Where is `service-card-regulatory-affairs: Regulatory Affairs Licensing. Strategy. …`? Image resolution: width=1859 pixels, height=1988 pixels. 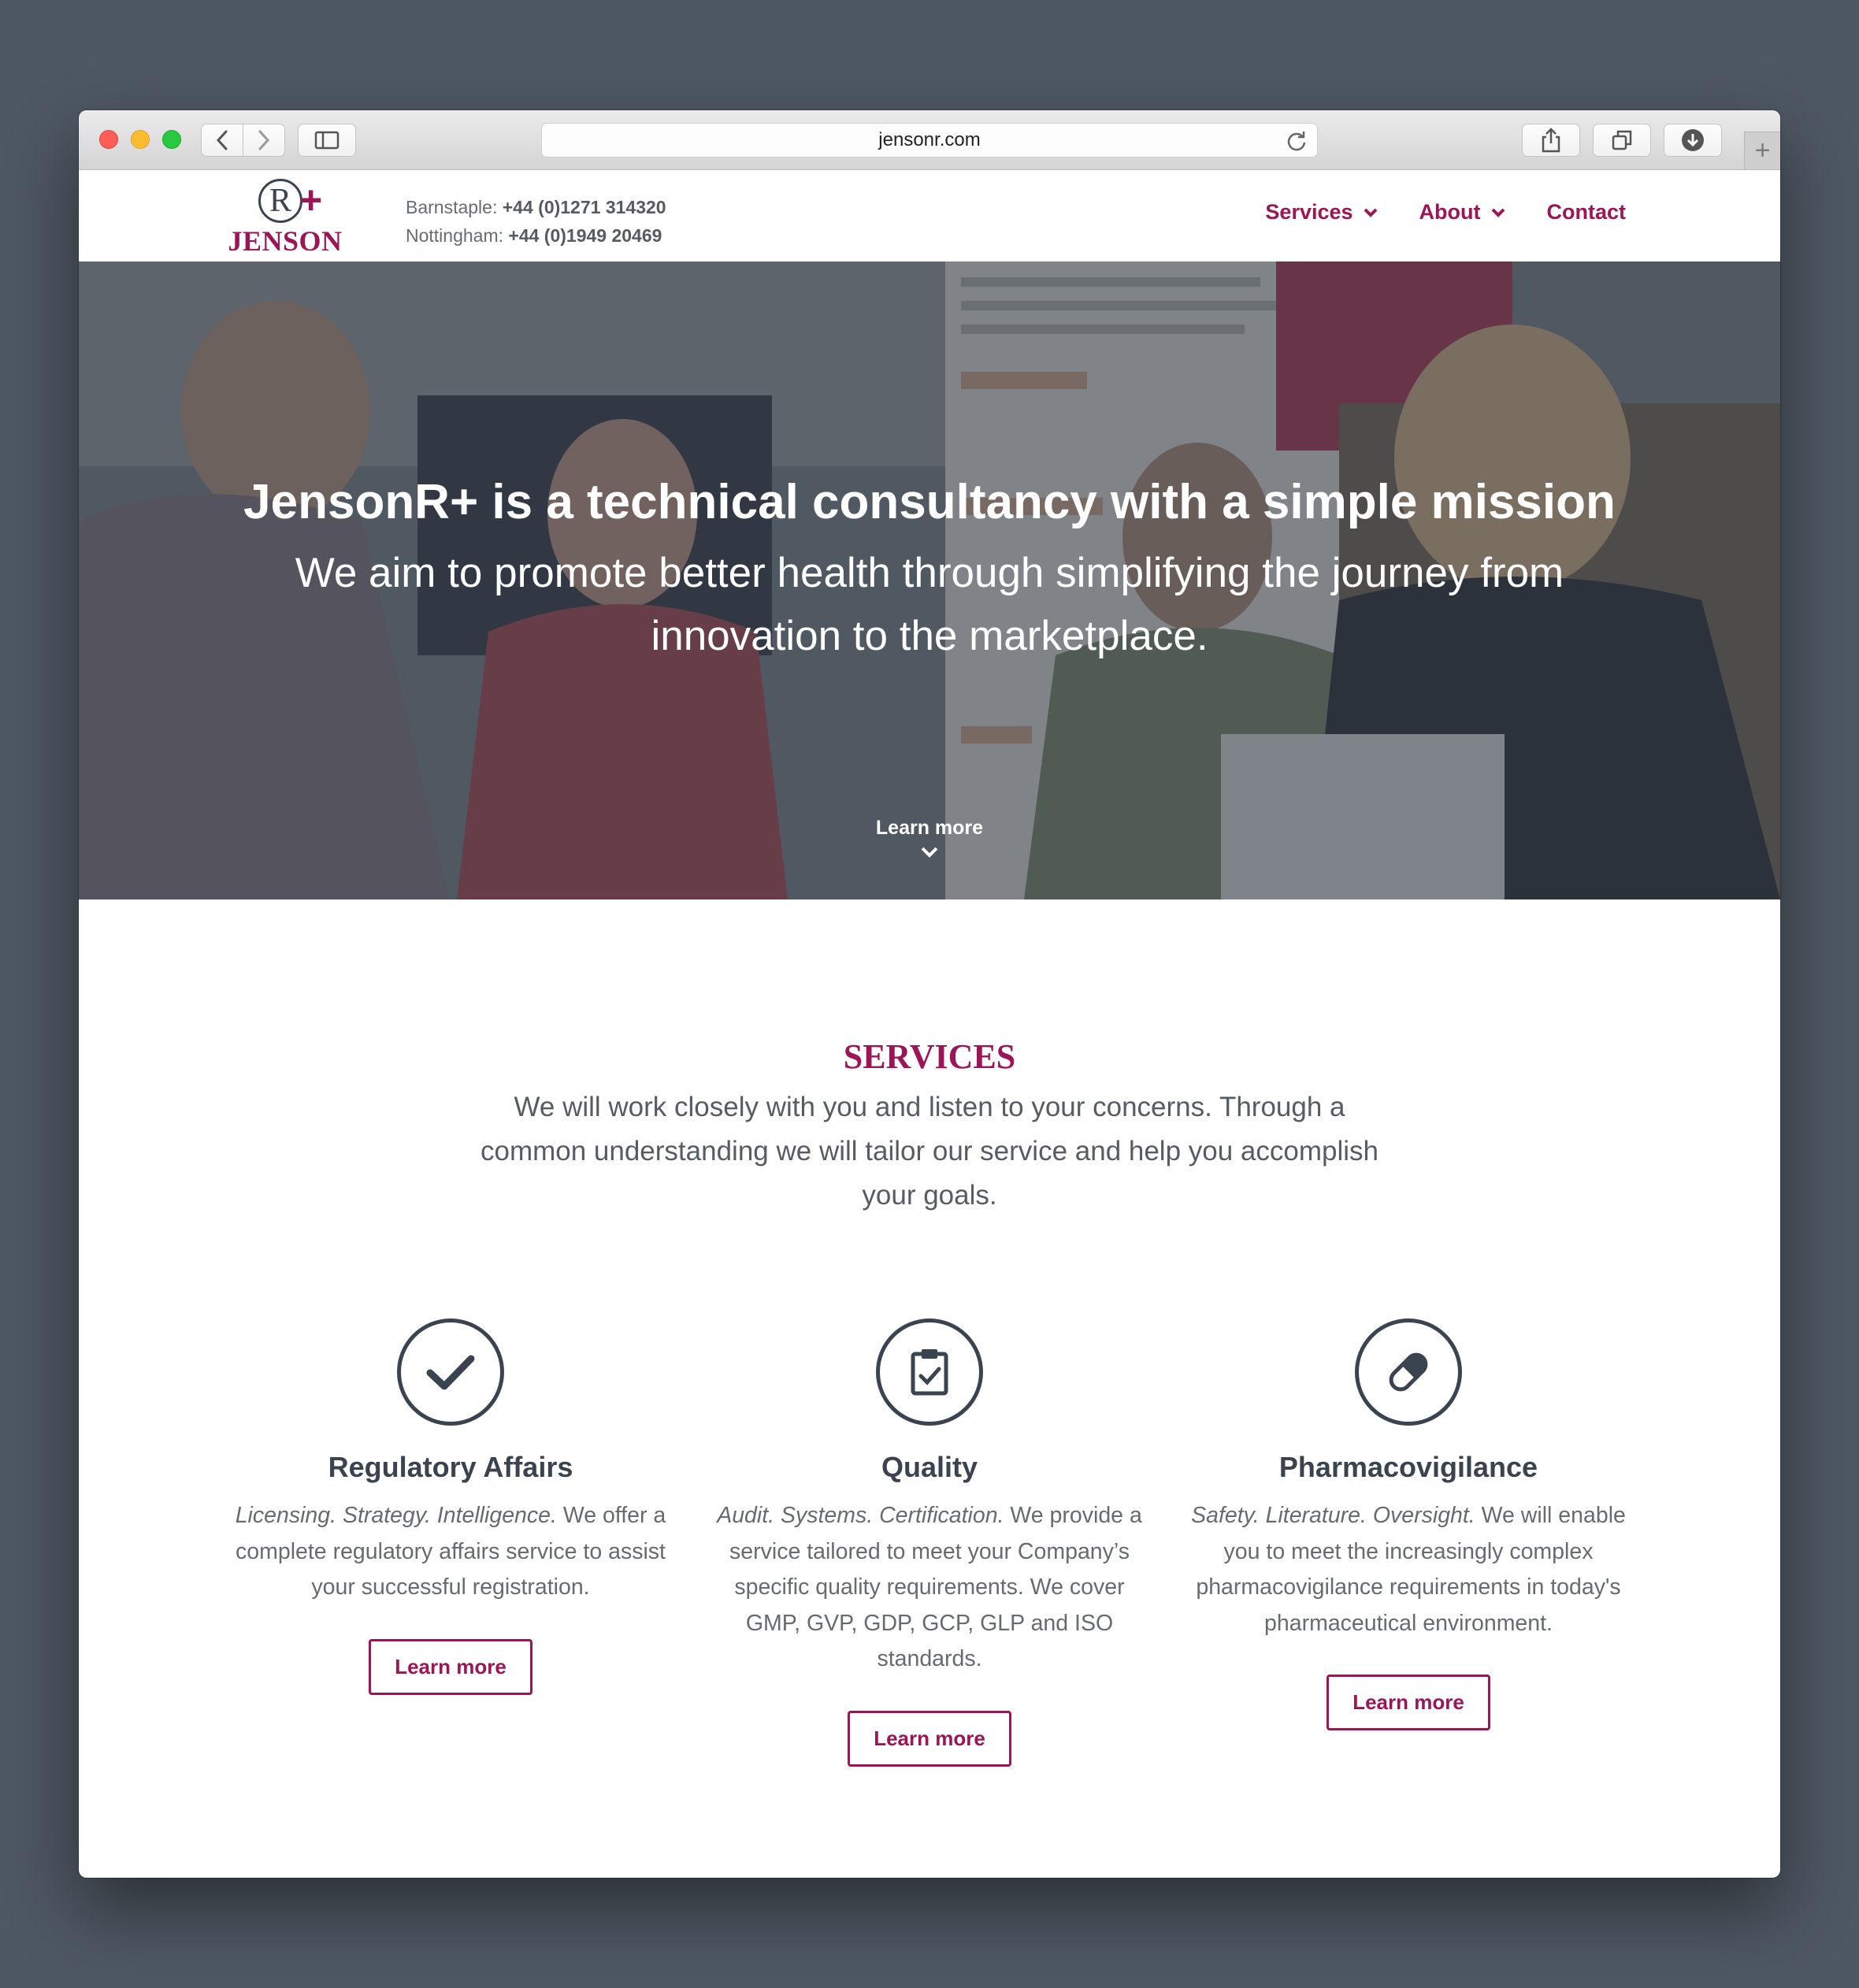 service-card-regulatory-affairs: Regulatory Affairs Licensing. Strategy. … is located at coordinates (450, 1507).